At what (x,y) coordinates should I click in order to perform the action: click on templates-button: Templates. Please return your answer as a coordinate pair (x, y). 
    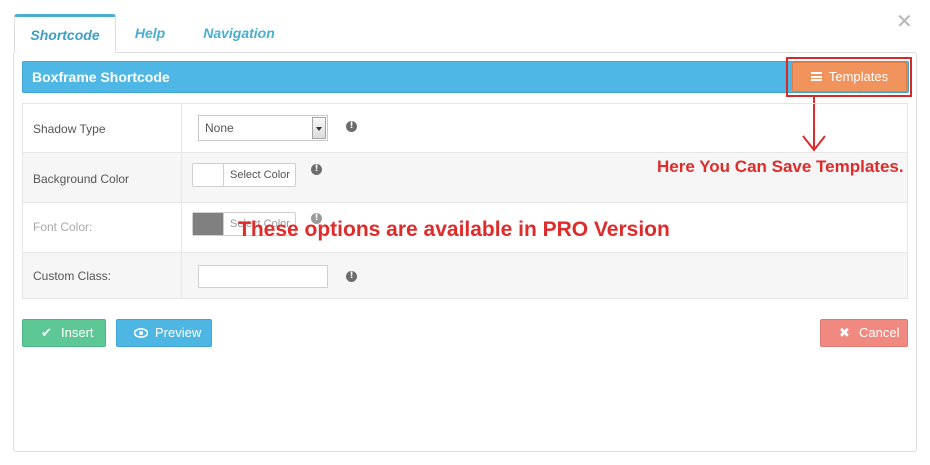
    Looking at the image, I should click on (849, 77).